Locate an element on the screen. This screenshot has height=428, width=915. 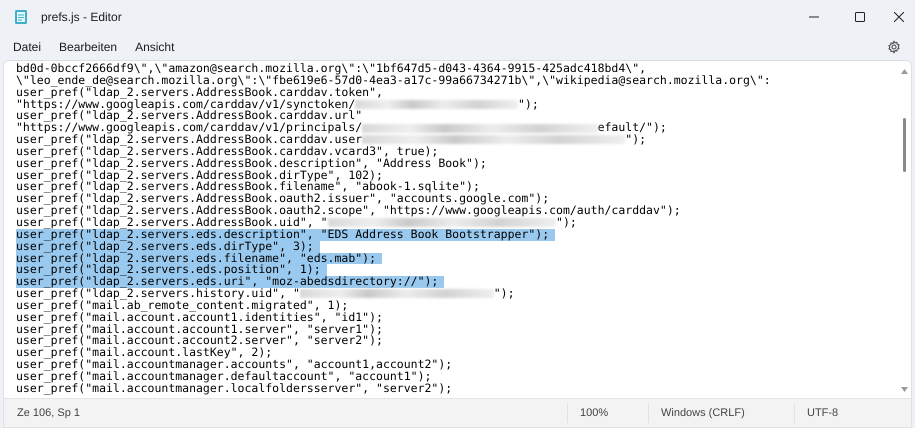
code-line: user_pref("ldap_2.servers.AddressBook.carddav.vcard3", true); is located at coordinates (227, 152).